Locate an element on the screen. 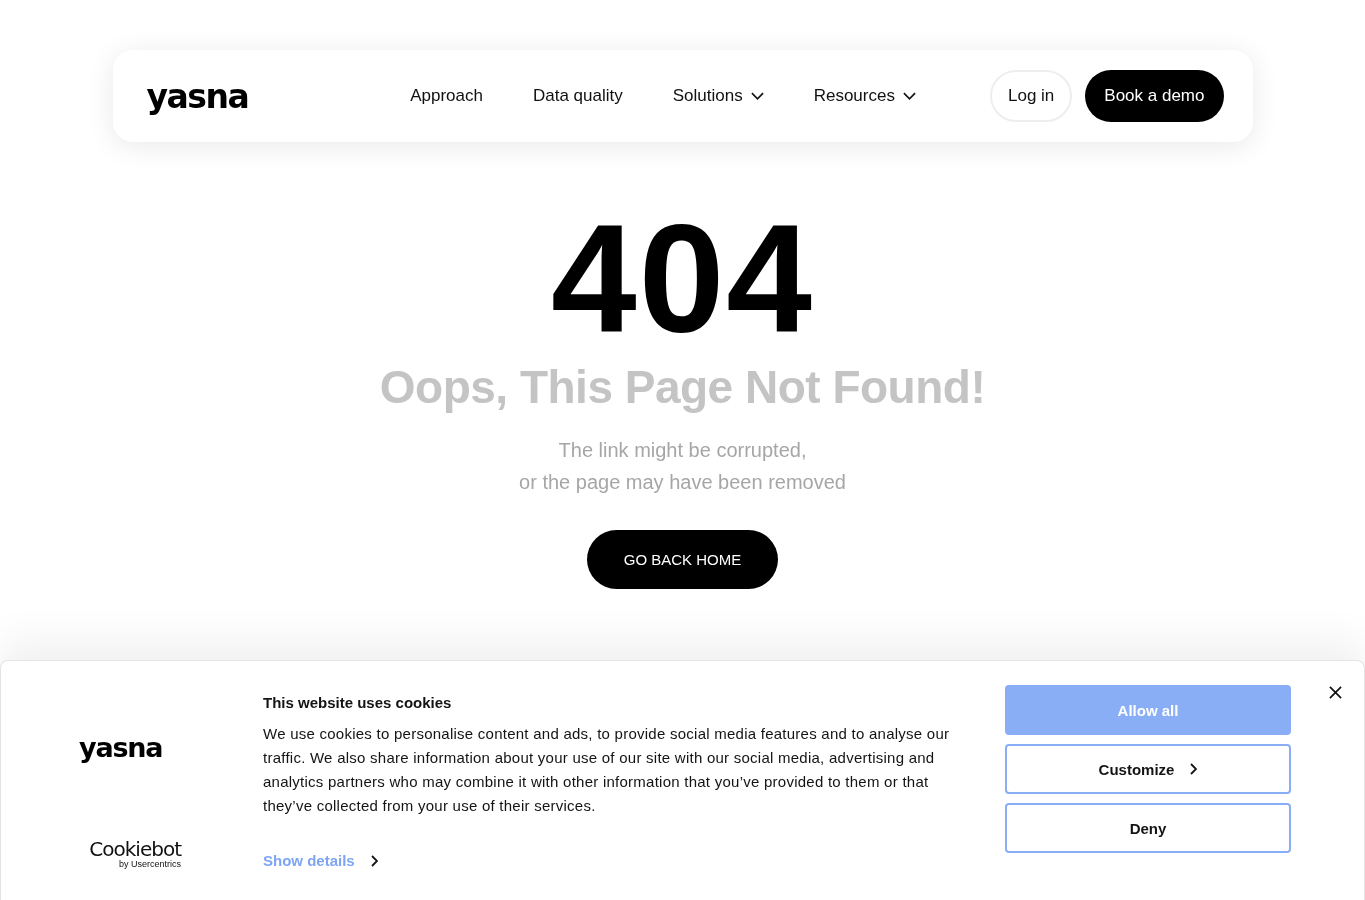 This screenshot has height=900, width=1365. error-title: Oops, This Page Not Found! is located at coordinates (682, 387).